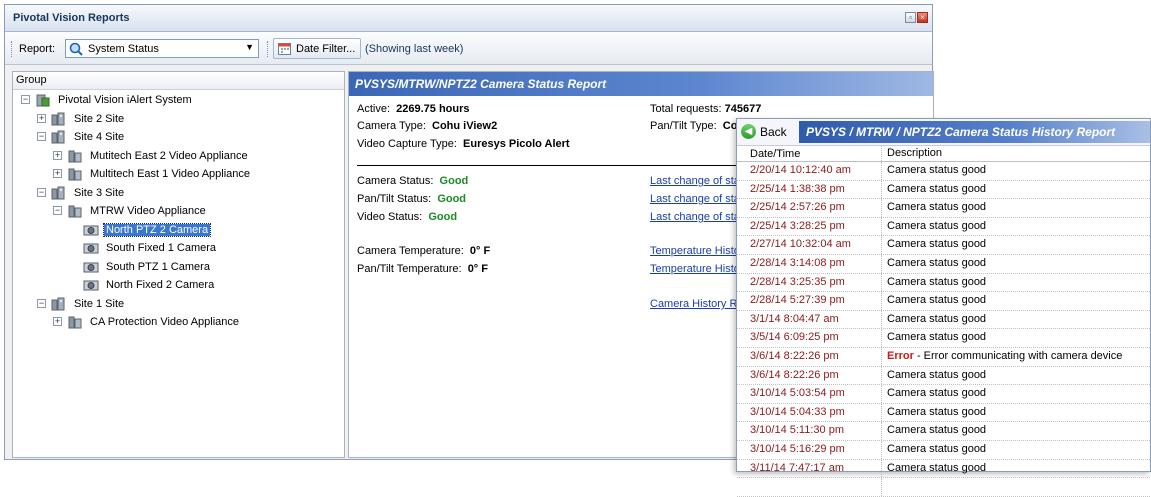 This screenshot has height=497, width=1151. I want to click on video-status-value: Good, so click(443, 217).